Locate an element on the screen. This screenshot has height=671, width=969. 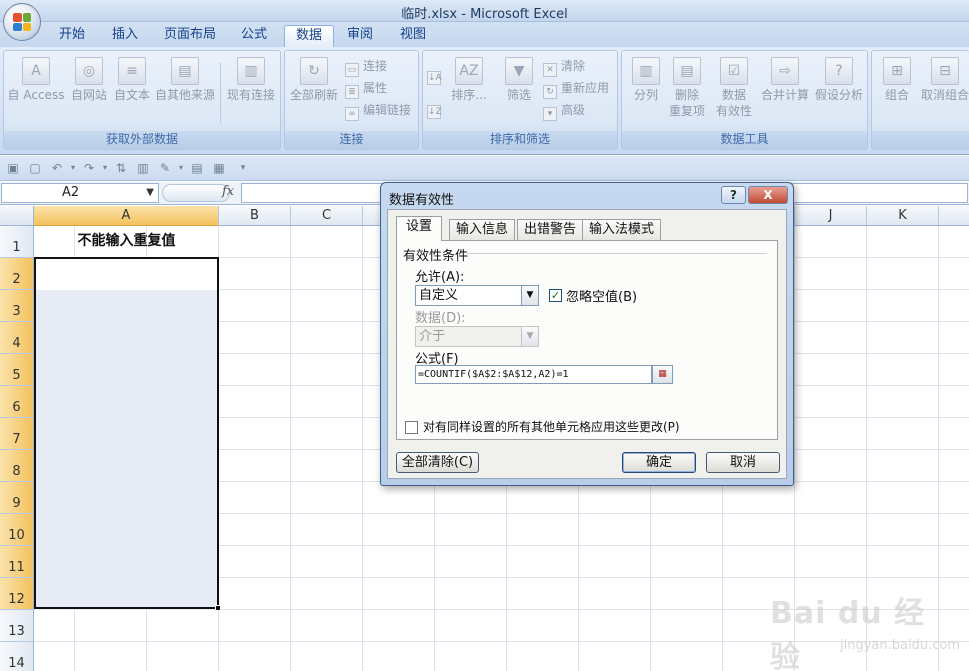
row-header-9: 9 is located at coordinates (17, 498).